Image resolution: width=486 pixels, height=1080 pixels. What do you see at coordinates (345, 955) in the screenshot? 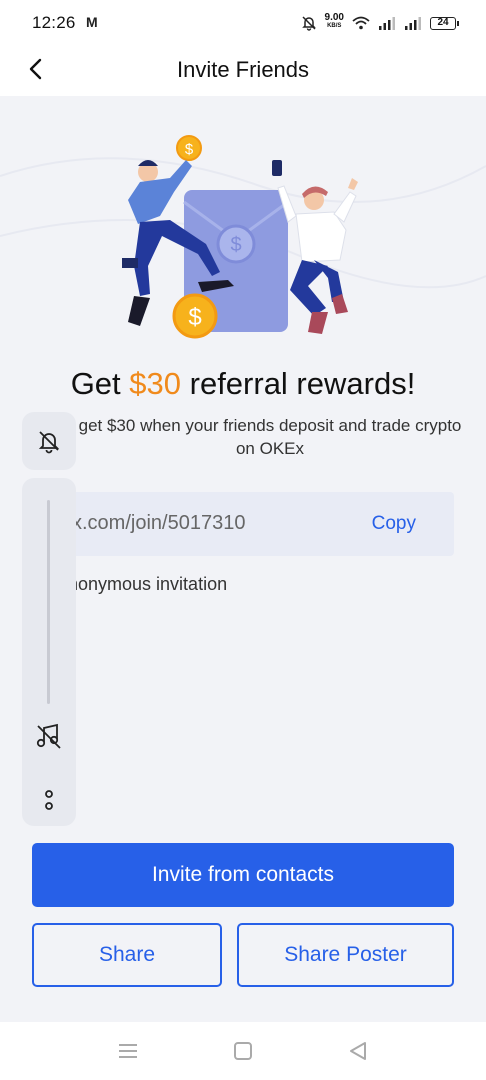
I see `share-poster-button: Share Poster` at bounding box center [345, 955].